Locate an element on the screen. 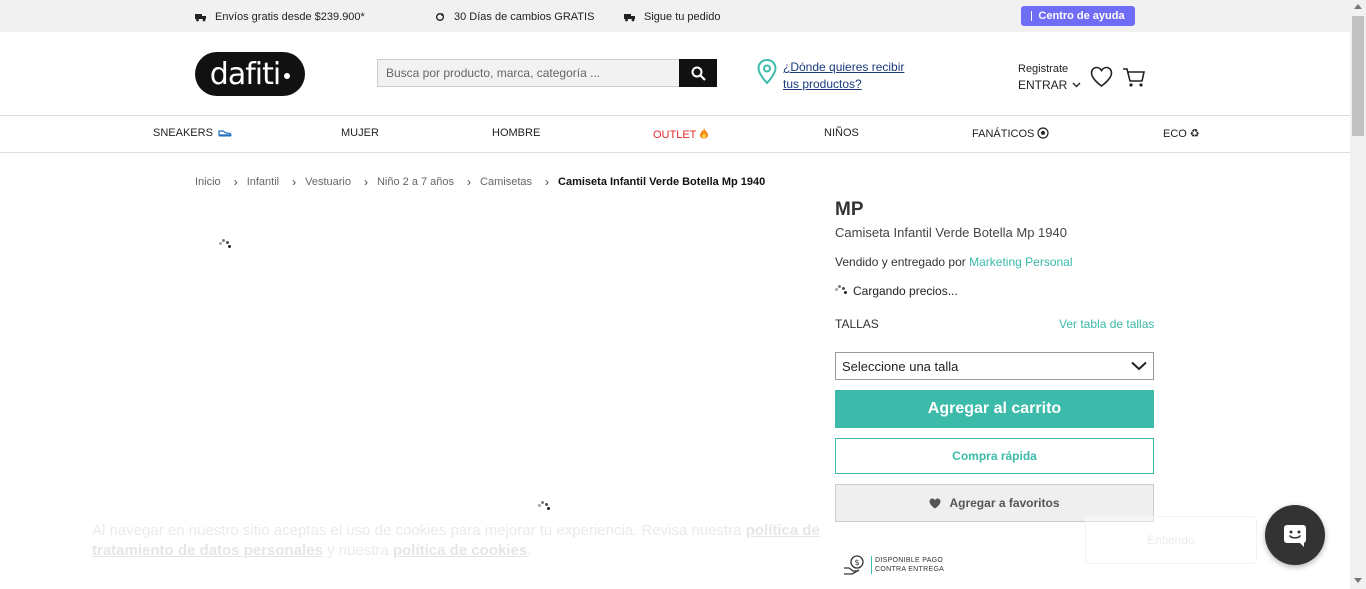 The height and width of the screenshot is (589, 1366). promo-shipping-label: Envíos gratis desde $239.900* is located at coordinates (290, 17).